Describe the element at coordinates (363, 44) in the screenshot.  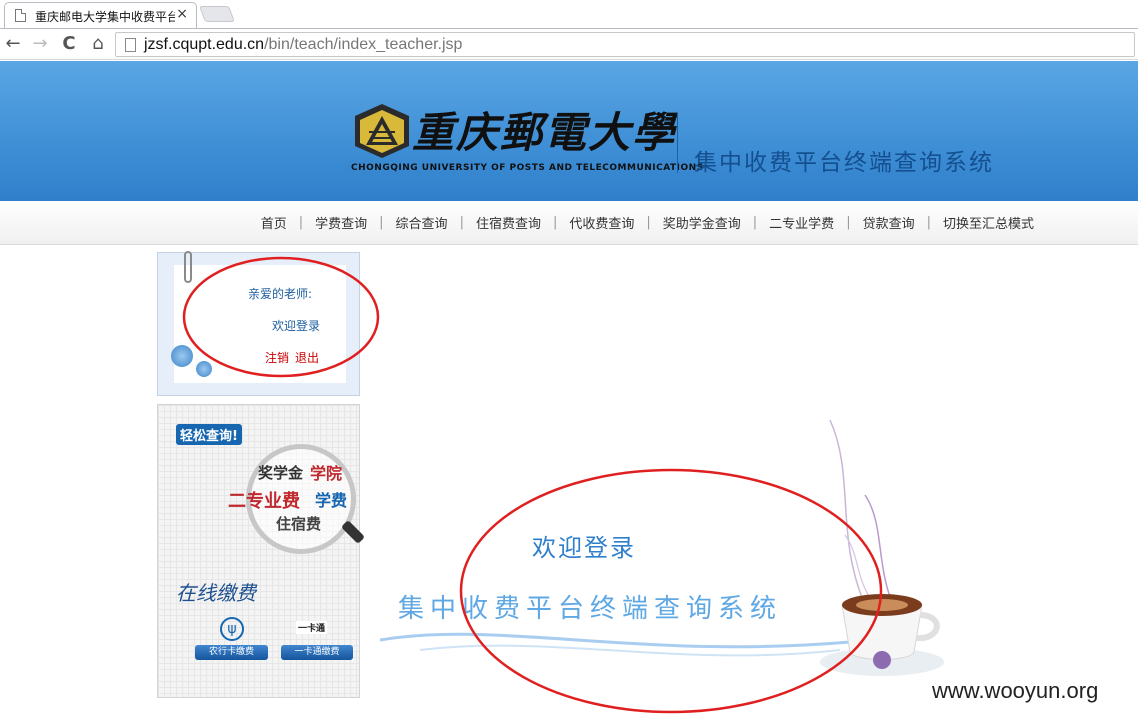
I see `url-path: /bin/teach/index_teacher.jsp` at that location.